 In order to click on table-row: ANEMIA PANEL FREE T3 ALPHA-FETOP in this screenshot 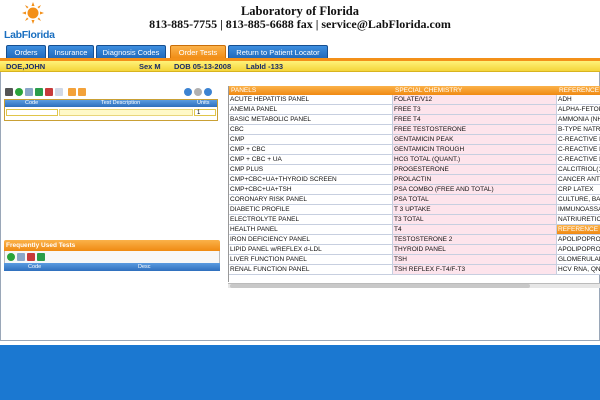, I will do `click(414, 110)`.